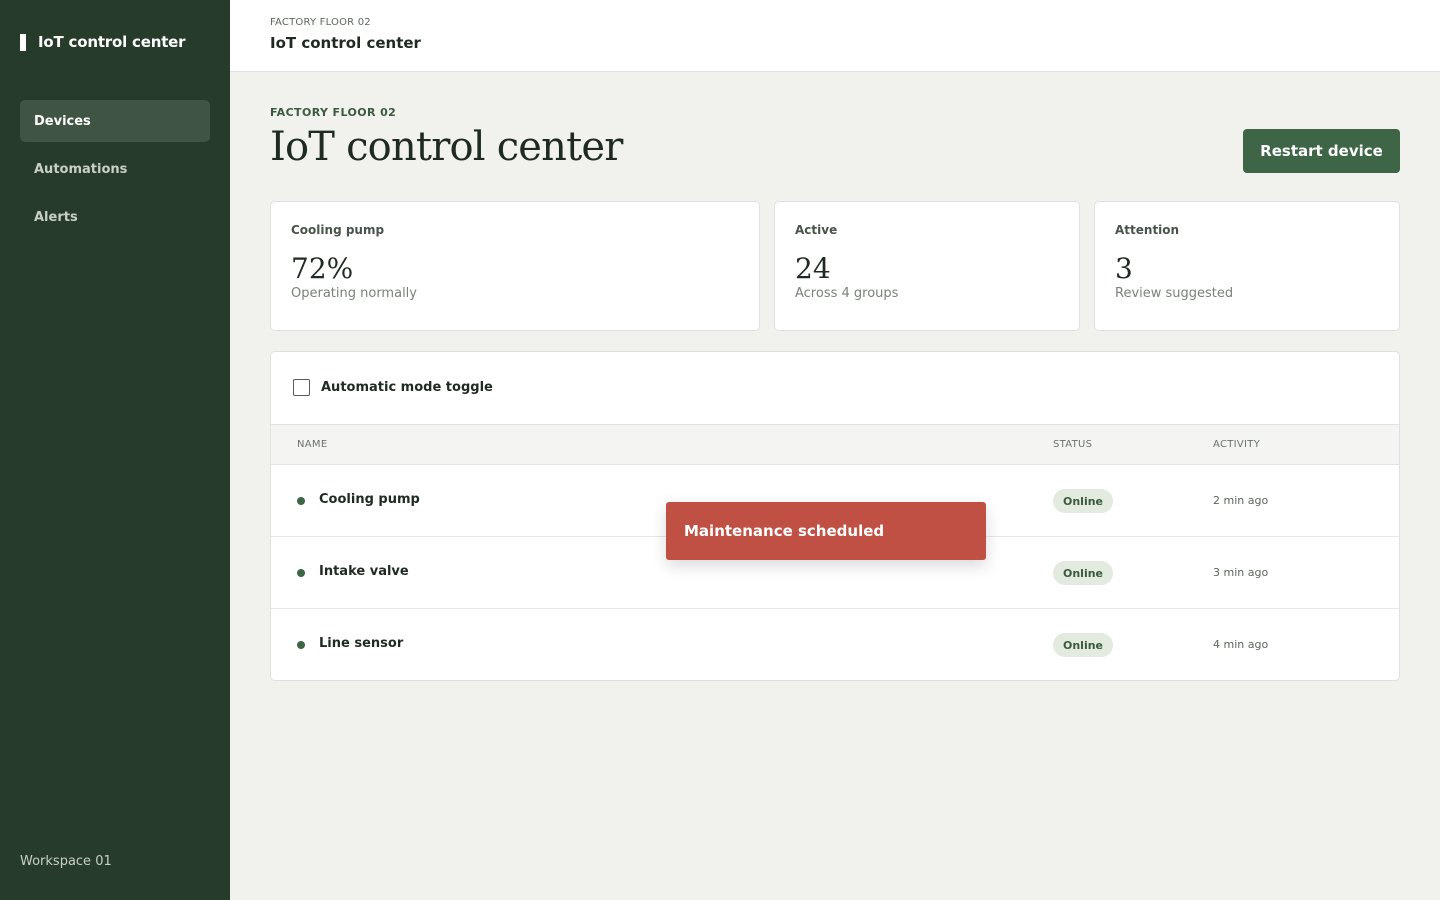 The width and height of the screenshot is (1440, 900). What do you see at coordinates (112, 42) in the screenshot?
I see `brand-title: IoT control center` at bounding box center [112, 42].